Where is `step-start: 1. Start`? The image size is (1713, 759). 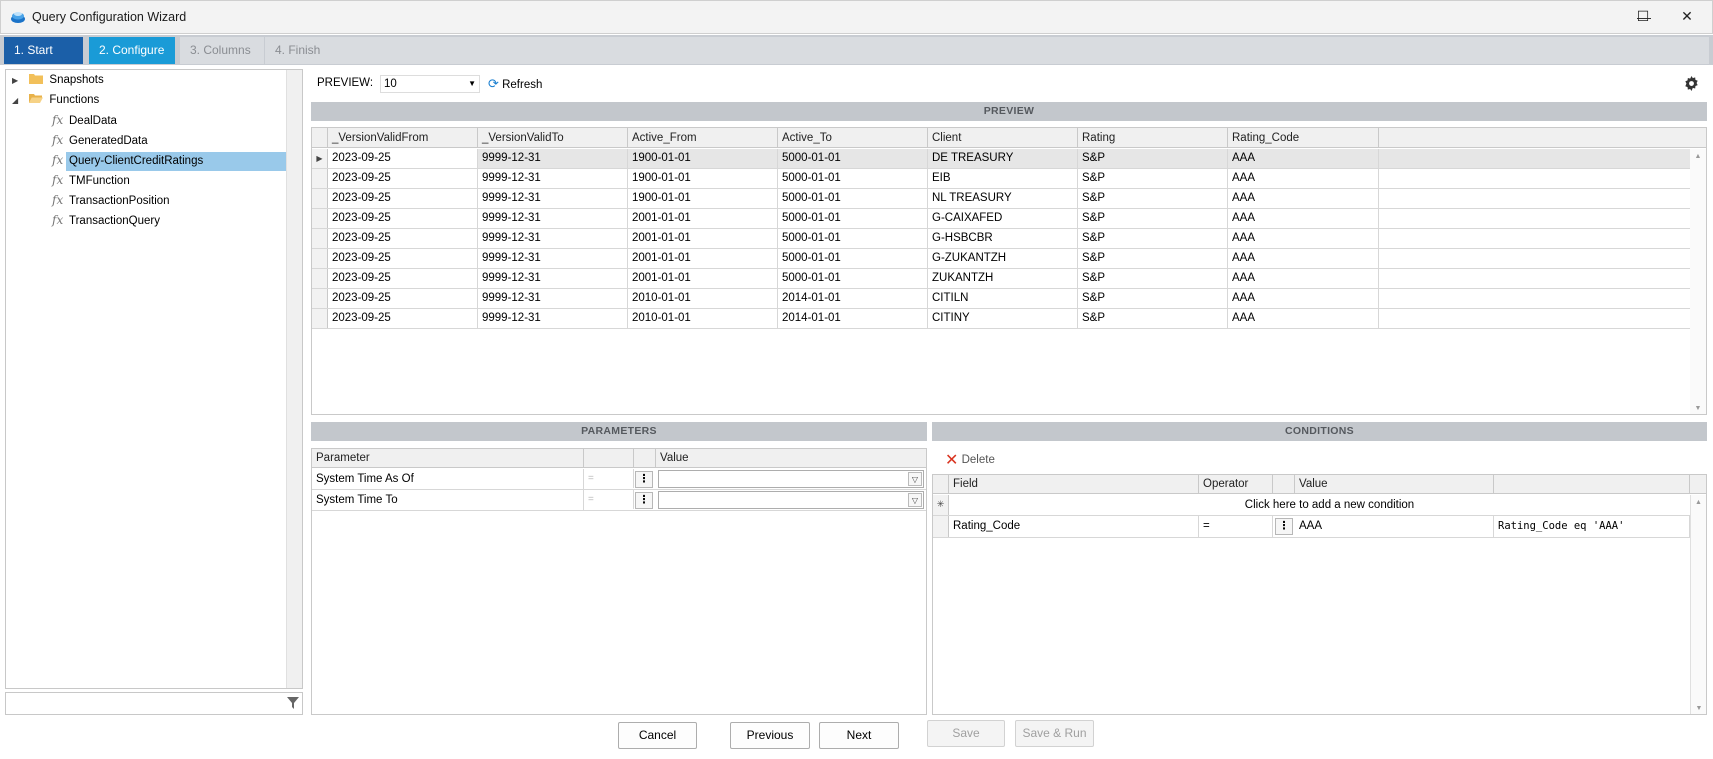 step-start: 1. Start is located at coordinates (43, 50).